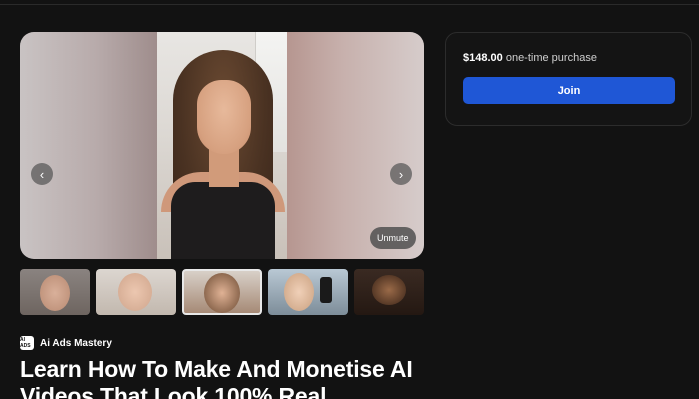  Describe the element at coordinates (76, 343) in the screenshot. I see `brand-name: Ai Ads Mastery` at that location.